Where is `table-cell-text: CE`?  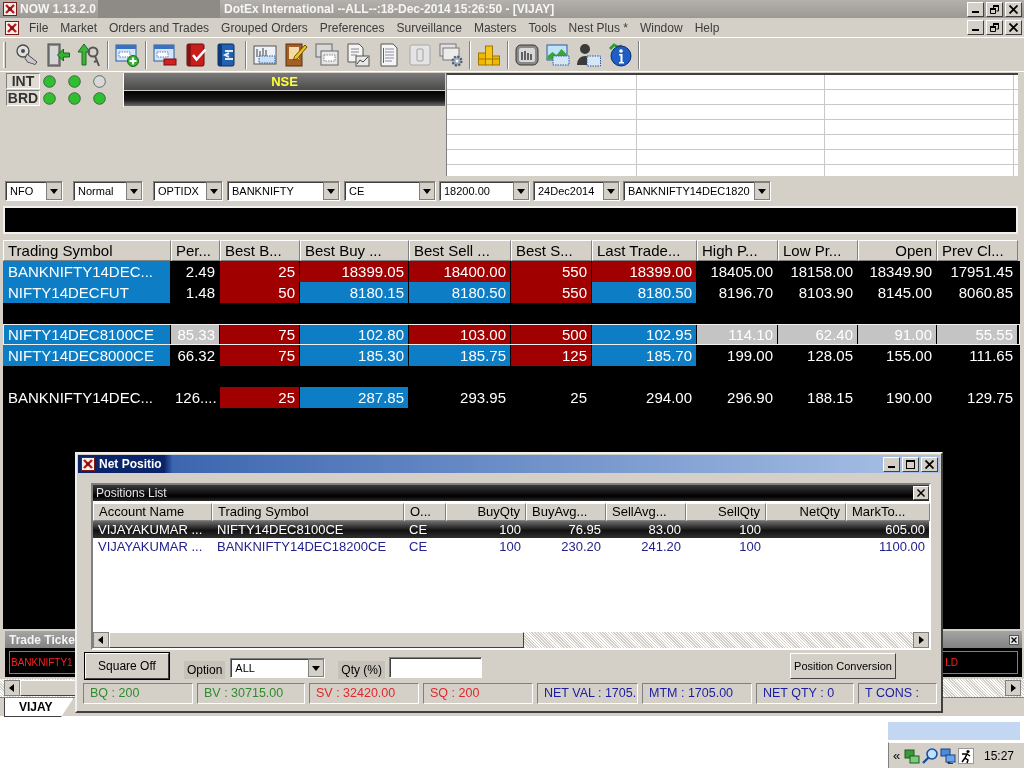
table-cell-text: CE is located at coordinates (418, 529).